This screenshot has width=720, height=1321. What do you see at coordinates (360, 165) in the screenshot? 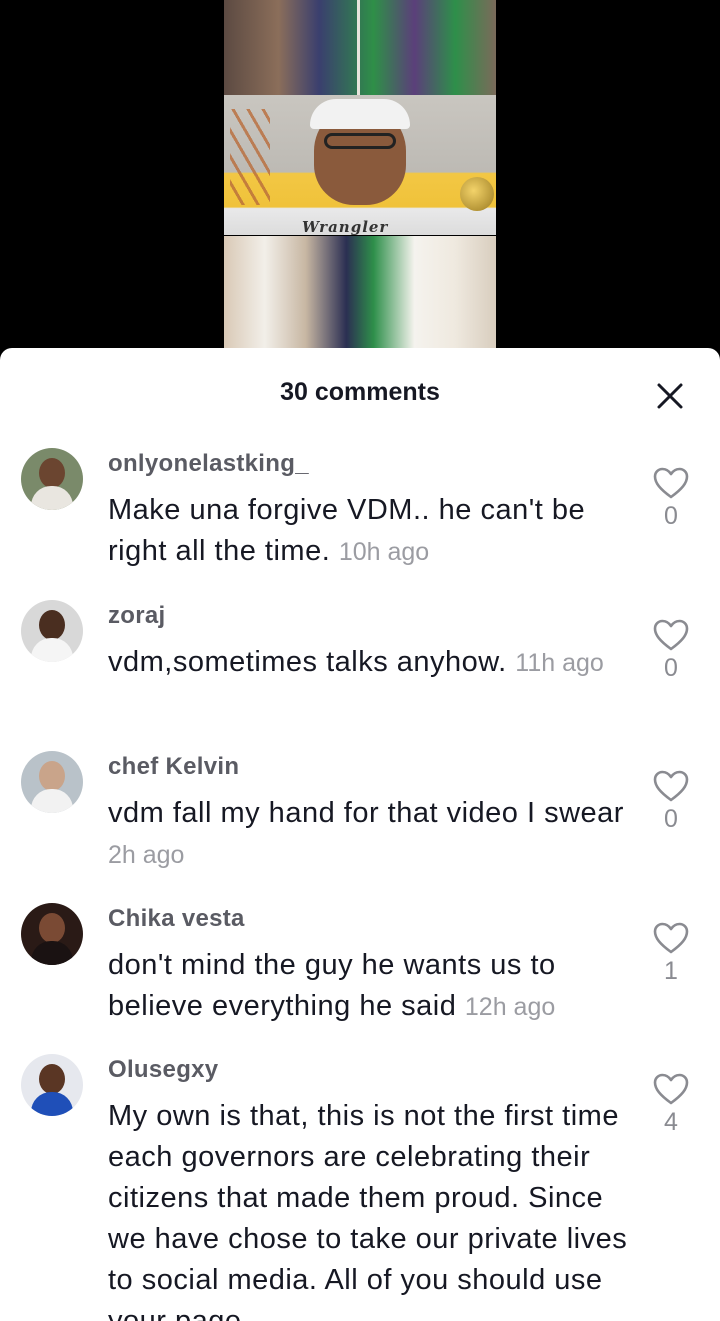
I see `video-frame-speaker: Wrangler` at bounding box center [360, 165].